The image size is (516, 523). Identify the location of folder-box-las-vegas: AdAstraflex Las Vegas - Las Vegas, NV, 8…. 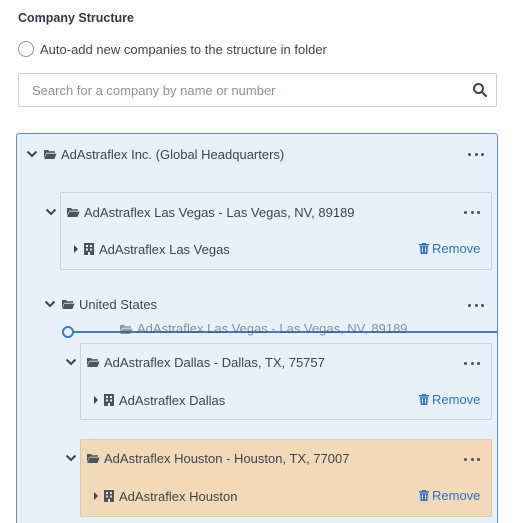
(268, 231).